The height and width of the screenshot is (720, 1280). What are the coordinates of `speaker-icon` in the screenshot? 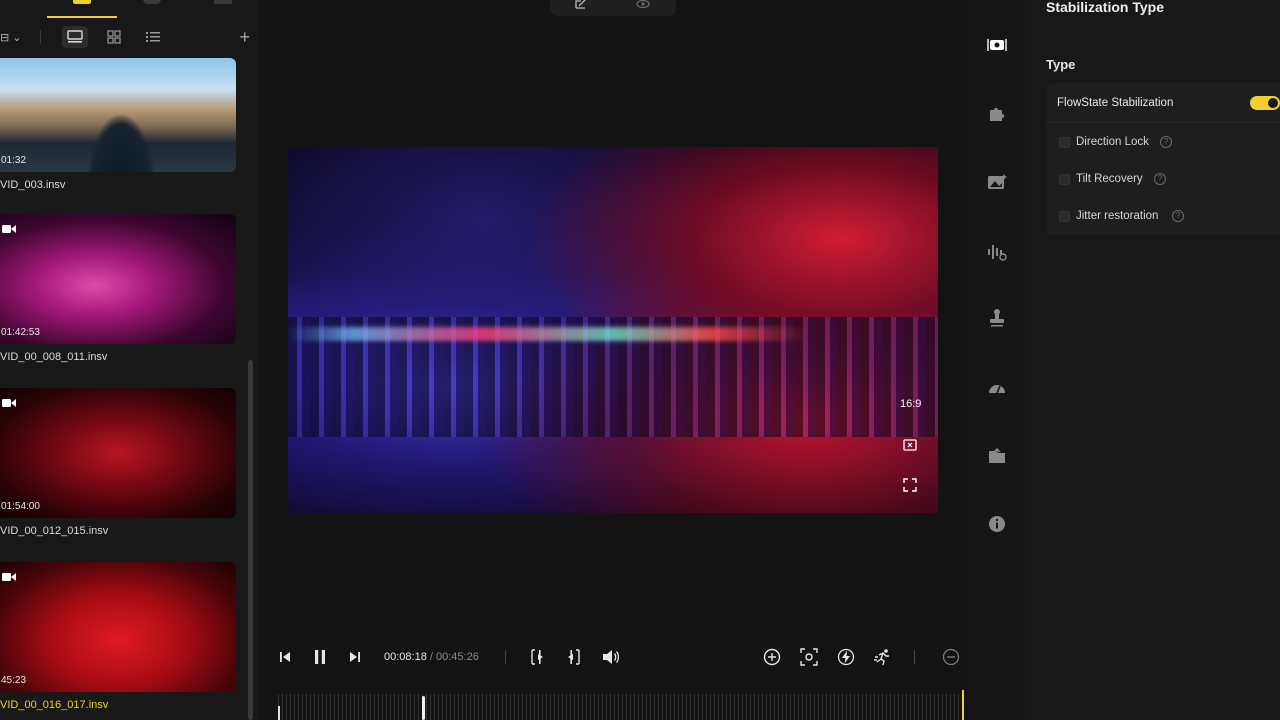 It's located at (611, 657).